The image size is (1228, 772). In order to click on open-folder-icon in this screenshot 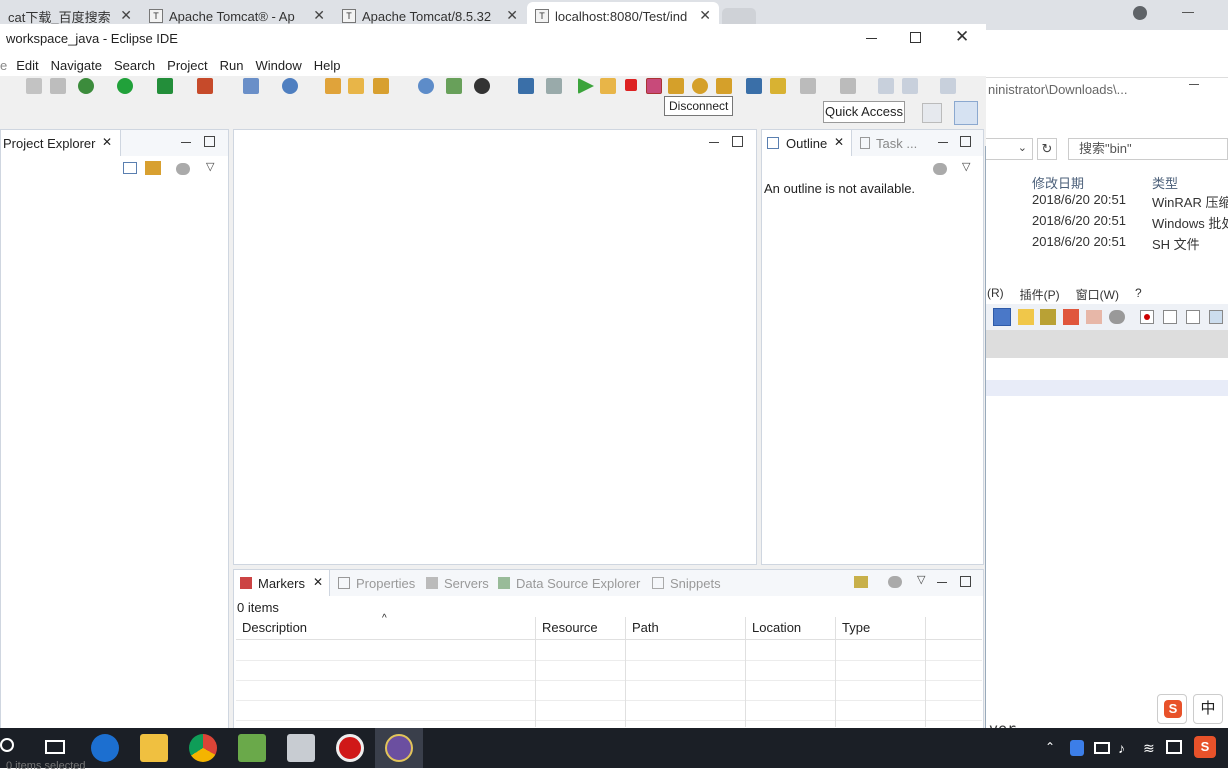, I will do `click(356, 86)`.